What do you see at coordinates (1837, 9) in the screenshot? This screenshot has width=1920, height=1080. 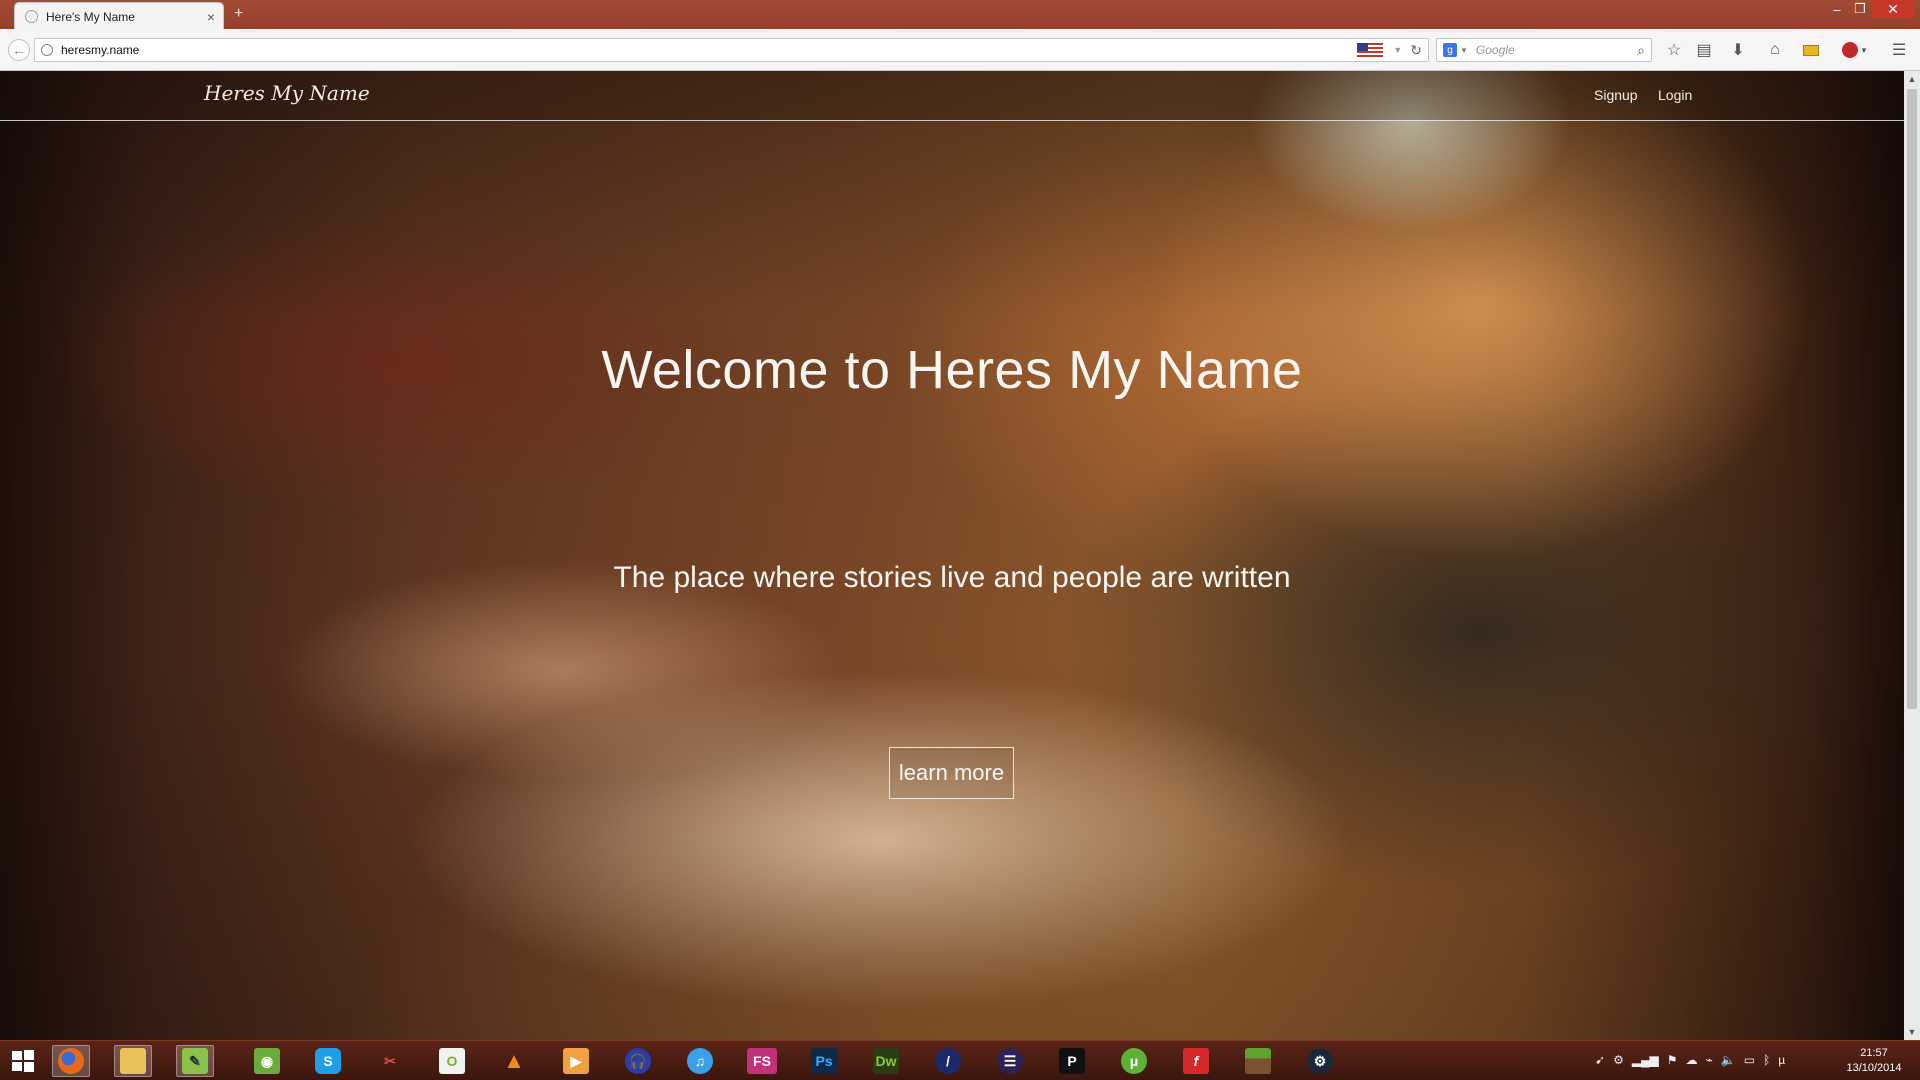 I see `minimize-button: –` at bounding box center [1837, 9].